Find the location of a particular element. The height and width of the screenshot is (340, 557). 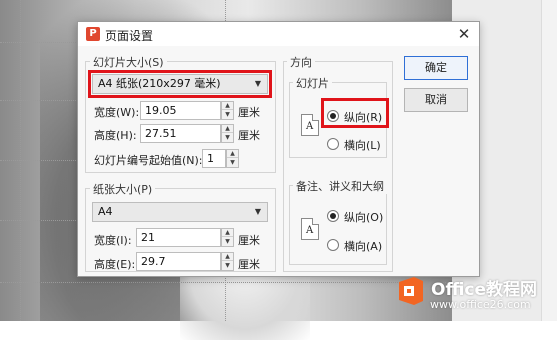

notes-landscape-label: 横向(A) is located at coordinates (363, 246).